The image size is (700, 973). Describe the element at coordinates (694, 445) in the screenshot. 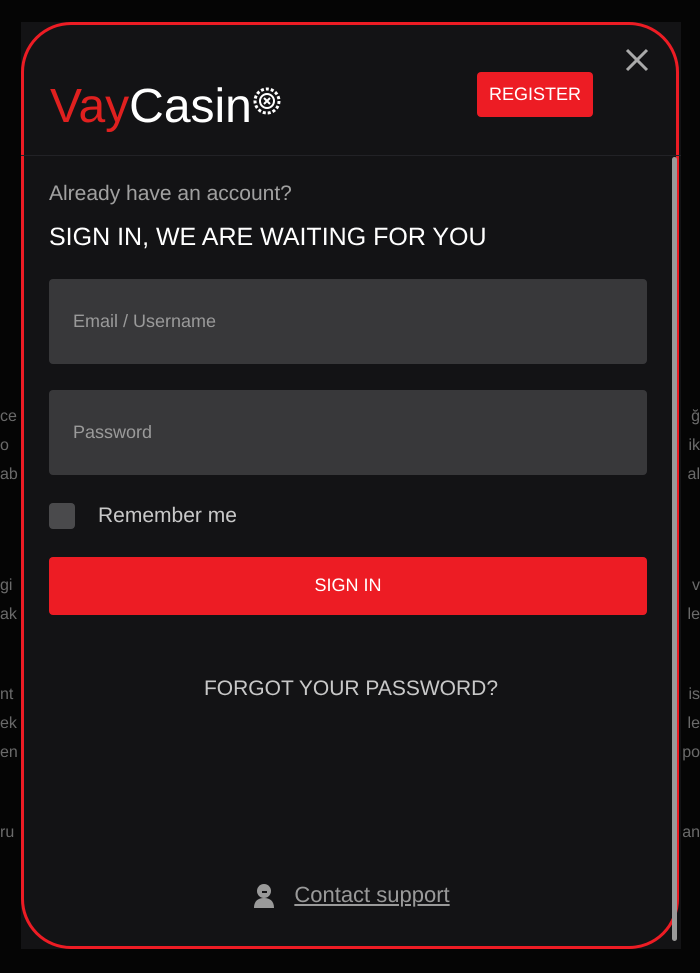

I see `background-text: ik` at that location.